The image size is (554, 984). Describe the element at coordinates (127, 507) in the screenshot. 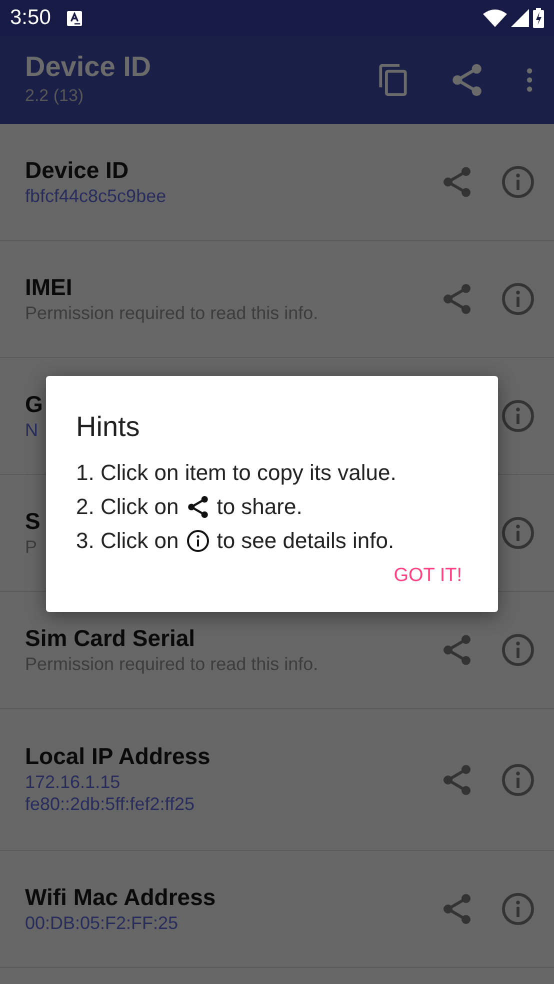

I see `hint-text: 2. Click on` at that location.